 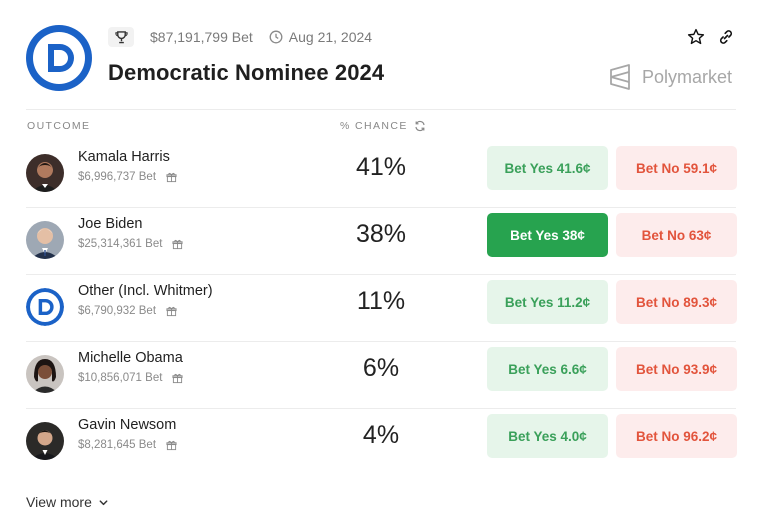 What do you see at coordinates (145, 291) in the screenshot?
I see `outcome-name: Other (Incl. Whitmer)` at bounding box center [145, 291].